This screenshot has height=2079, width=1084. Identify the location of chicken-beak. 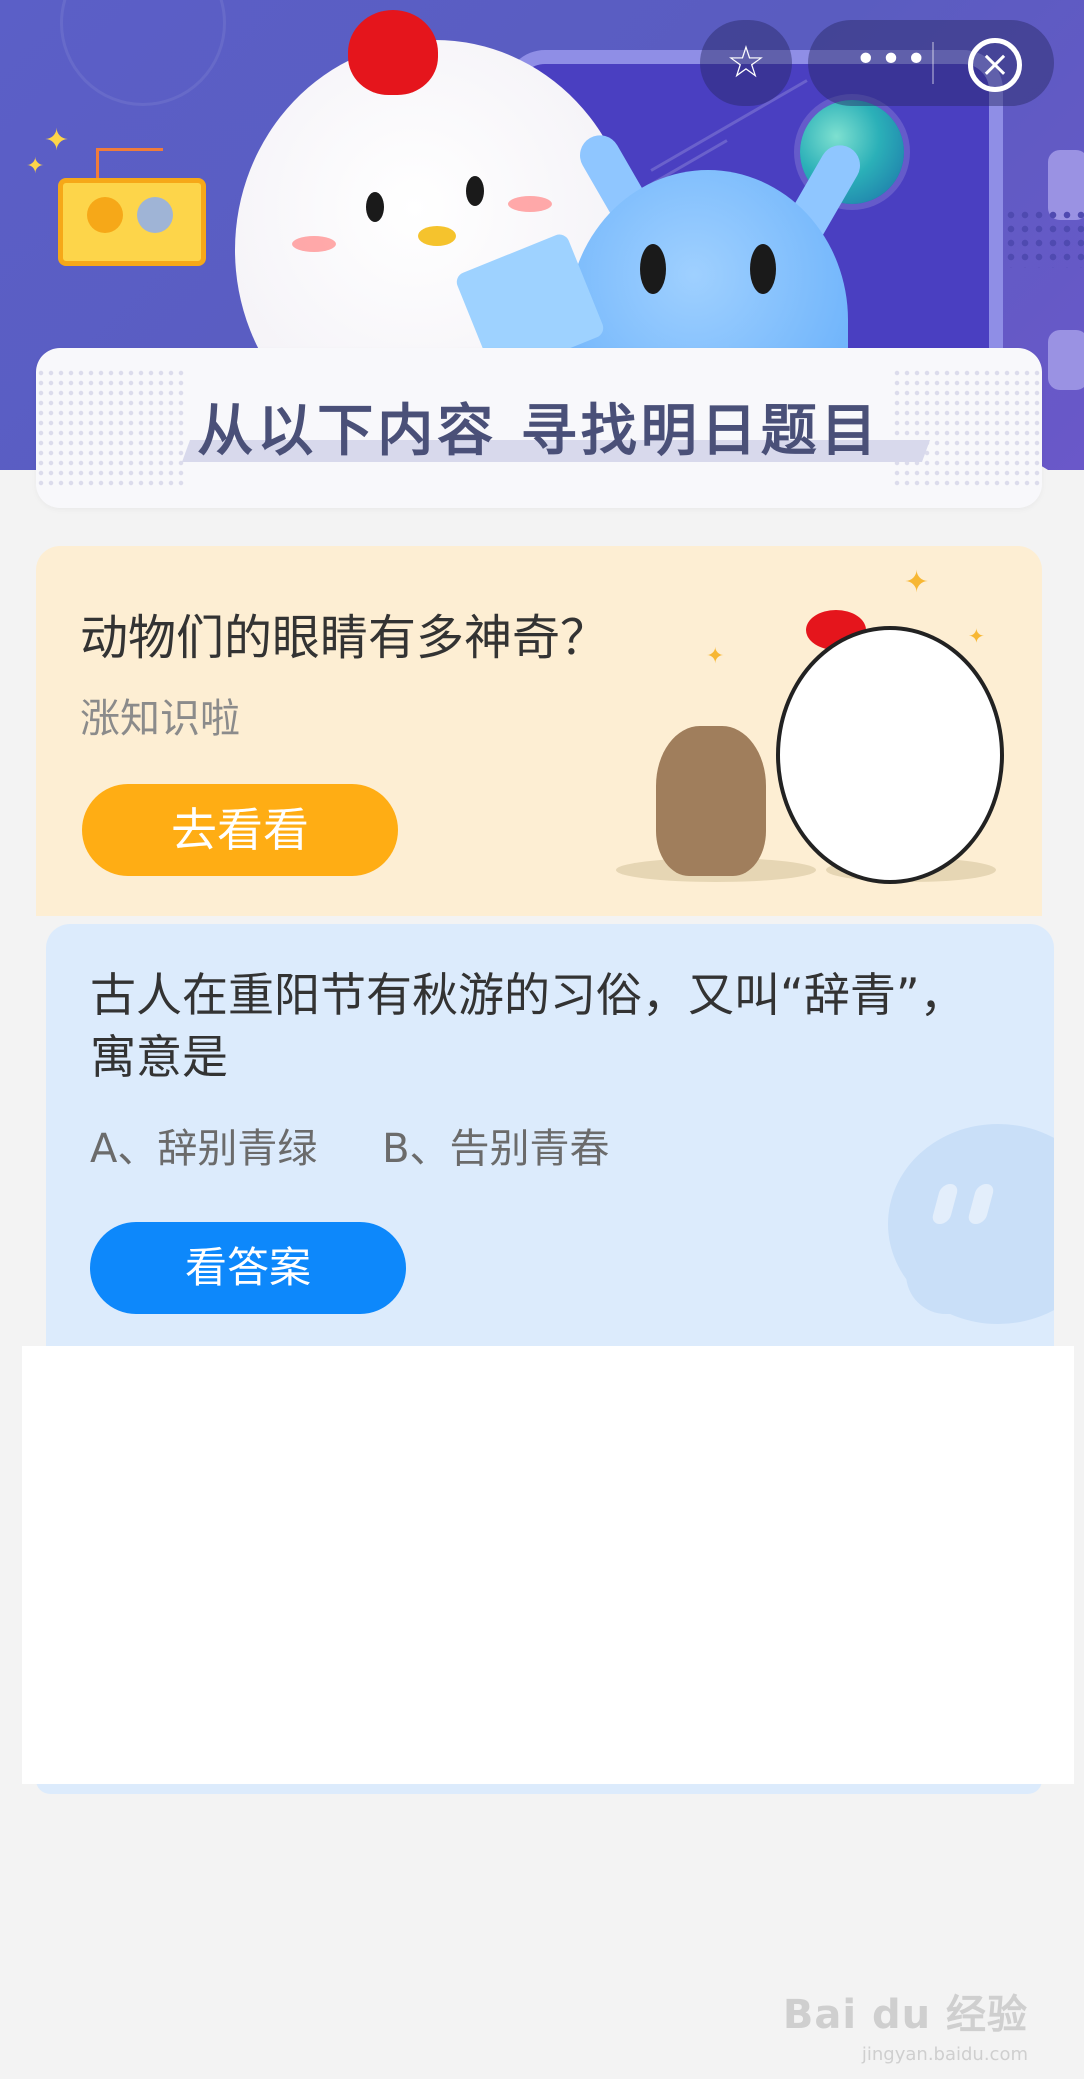
(437, 236).